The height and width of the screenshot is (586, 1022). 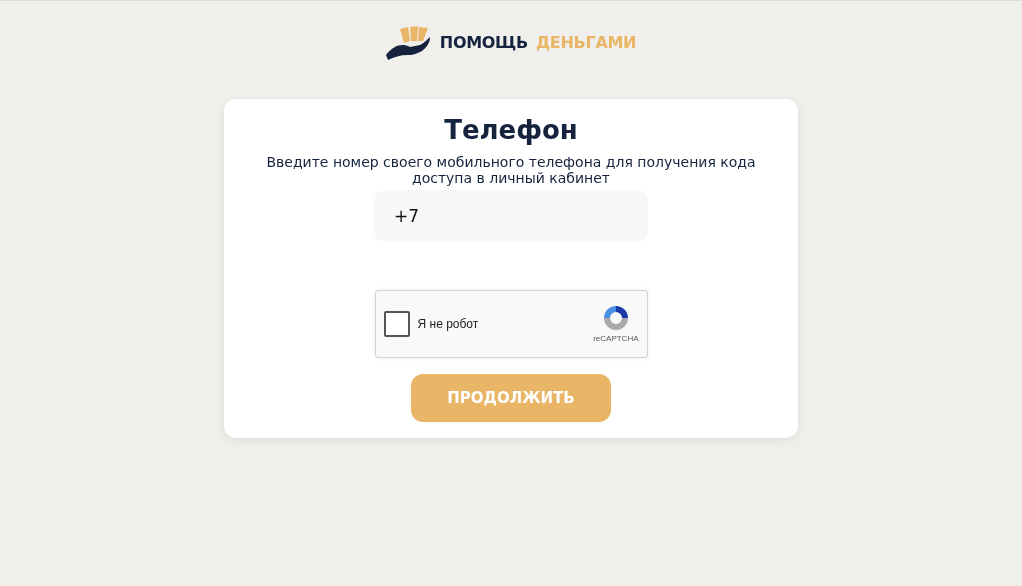 I want to click on logo-text: ДЕНЬГАМИ, so click(x=586, y=43).